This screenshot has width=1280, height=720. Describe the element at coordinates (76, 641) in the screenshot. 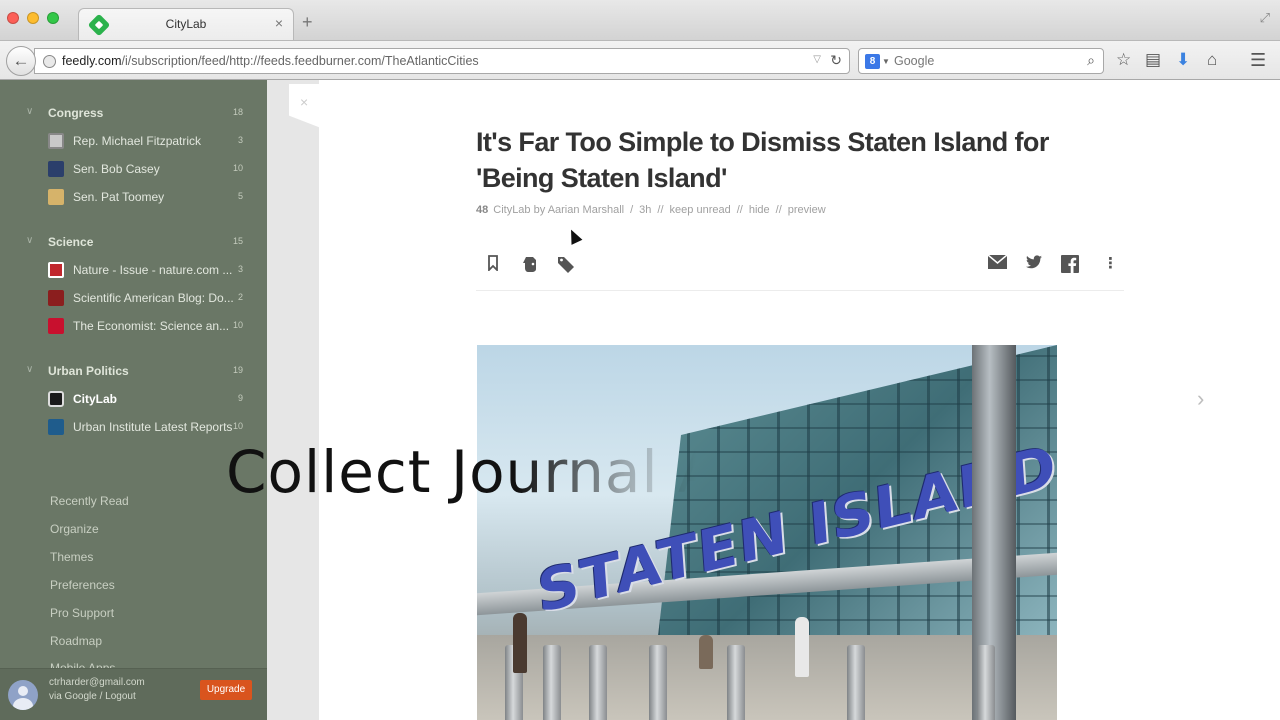

I see `link-roadmap: Roadmap` at that location.